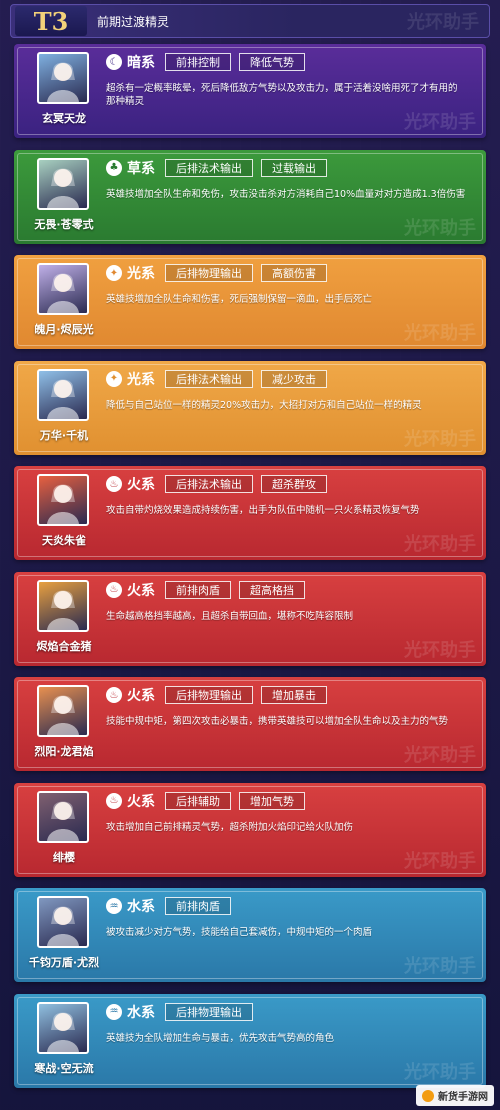 The width and height of the screenshot is (500, 1110). What do you see at coordinates (64, 540) in the screenshot?
I see `spirit-name: 天炎朱雀` at bounding box center [64, 540].